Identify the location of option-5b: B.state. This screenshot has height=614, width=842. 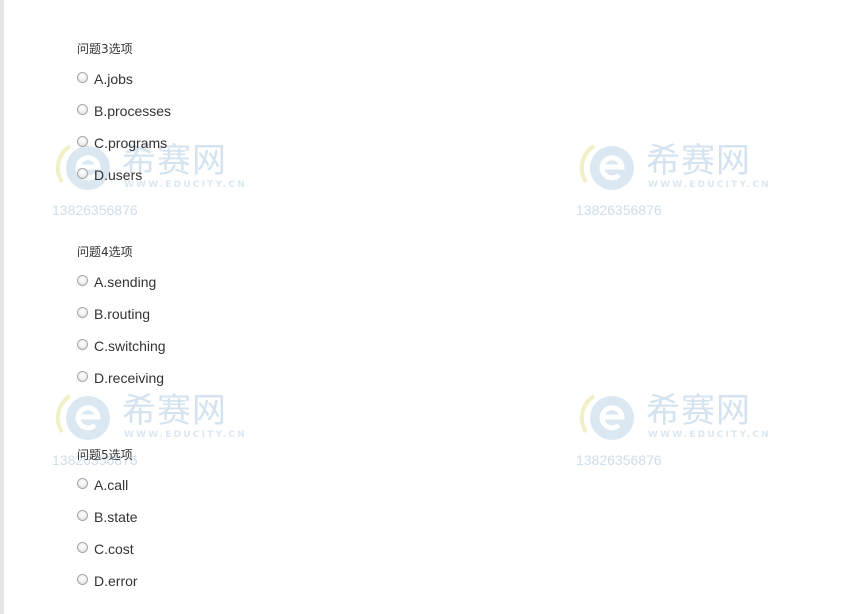
(107, 517).